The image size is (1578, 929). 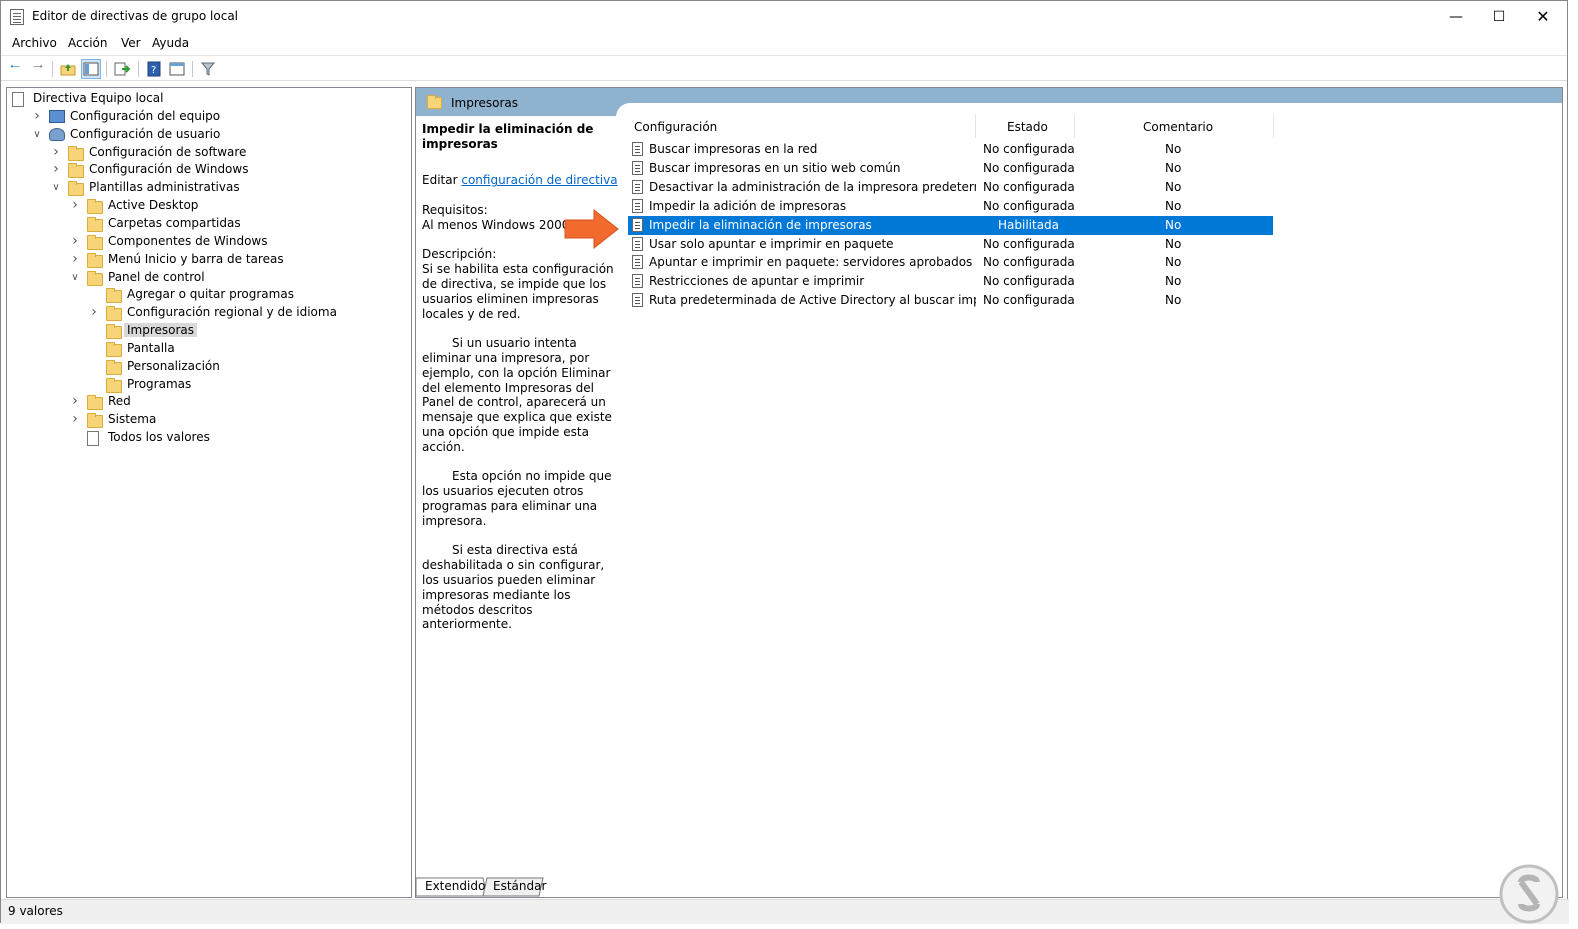 I want to click on tree-item: › Configuración de Windows, so click(x=207, y=170).